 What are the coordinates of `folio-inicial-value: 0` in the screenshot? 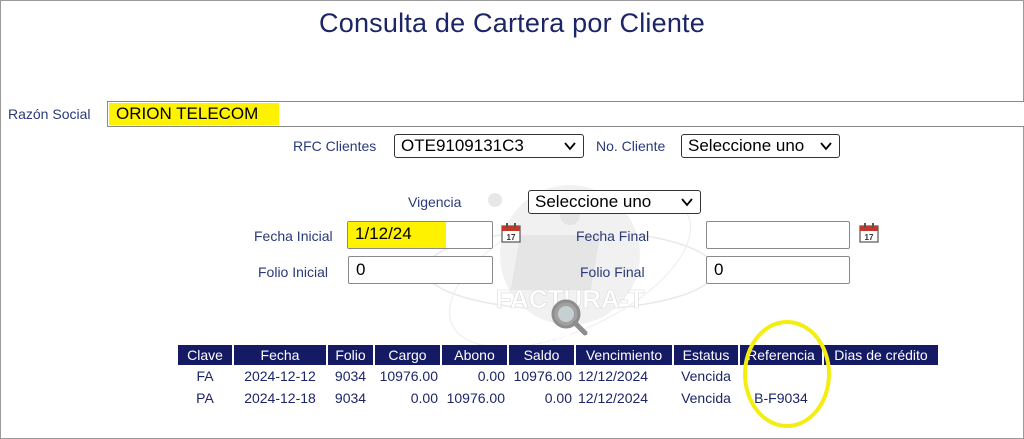 It's located at (361, 269).